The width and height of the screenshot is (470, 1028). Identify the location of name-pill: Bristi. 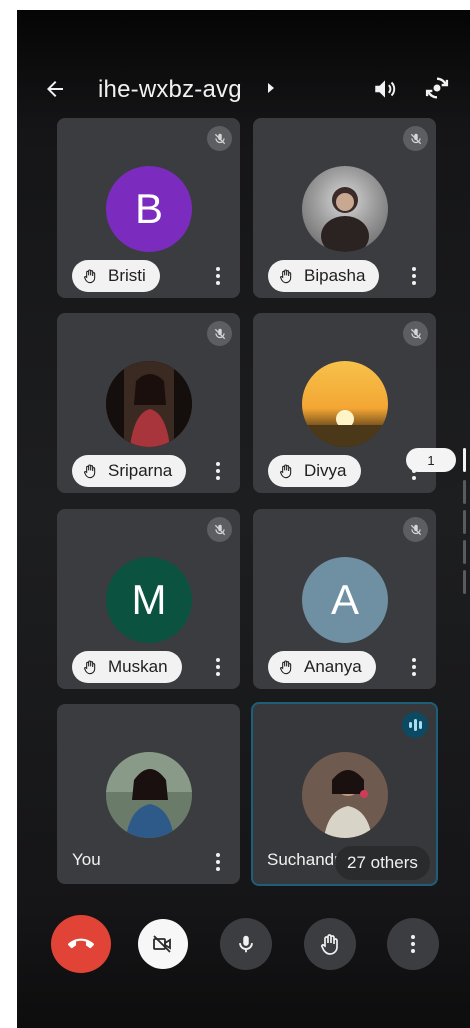
(116, 276).